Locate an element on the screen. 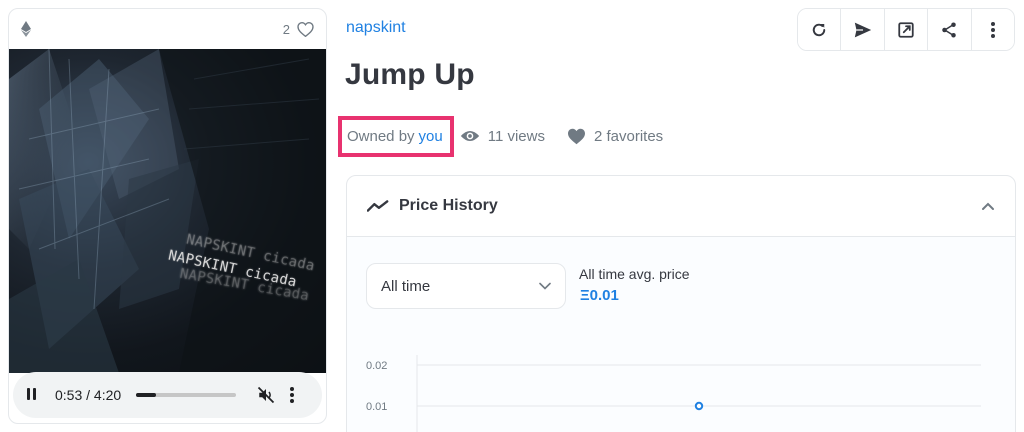 Image resolution: width=1024 pixels, height=432 pixels. owned-by-highlight: Owned by you is located at coordinates (396, 136).